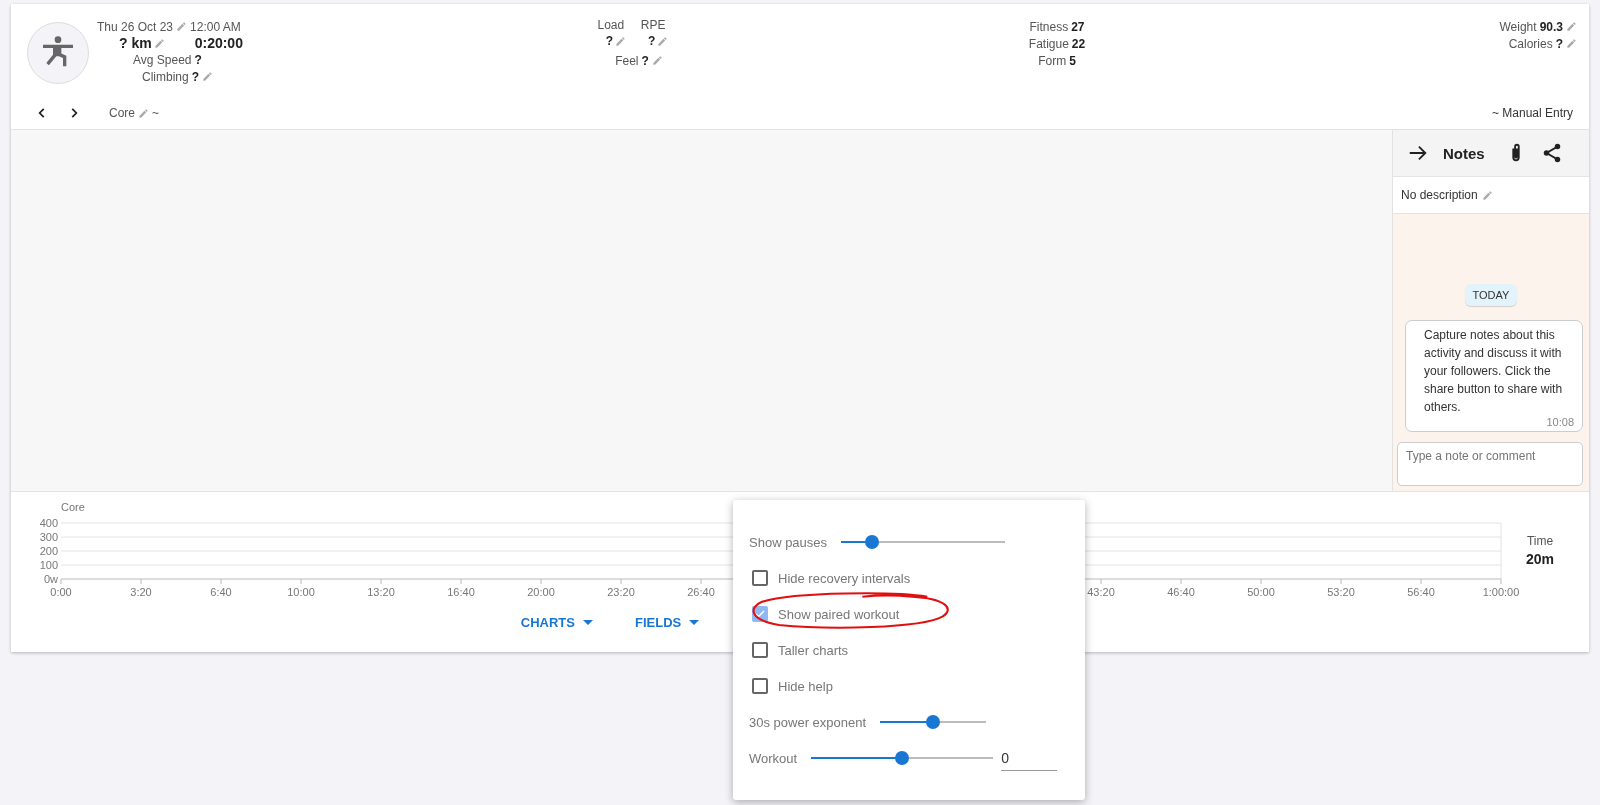 Image resolution: width=1600 pixels, height=805 pixels. Describe the element at coordinates (813, 650) in the screenshot. I see `setting-label: Taller charts` at that location.